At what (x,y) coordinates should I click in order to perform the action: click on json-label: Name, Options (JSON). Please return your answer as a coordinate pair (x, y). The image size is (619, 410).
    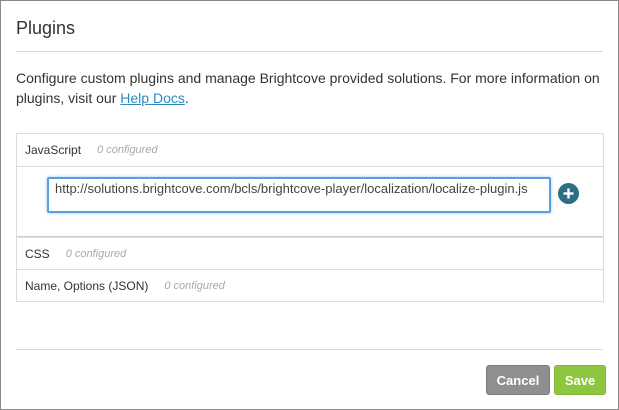
    Looking at the image, I should click on (87, 286).